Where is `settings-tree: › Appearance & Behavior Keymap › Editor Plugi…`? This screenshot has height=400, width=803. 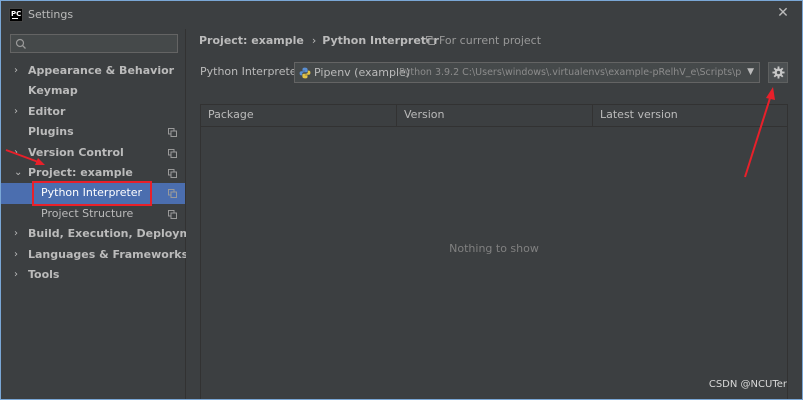
settings-tree: › Appearance & Behavior Keymap › Editor Plugi… is located at coordinates (106, 173).